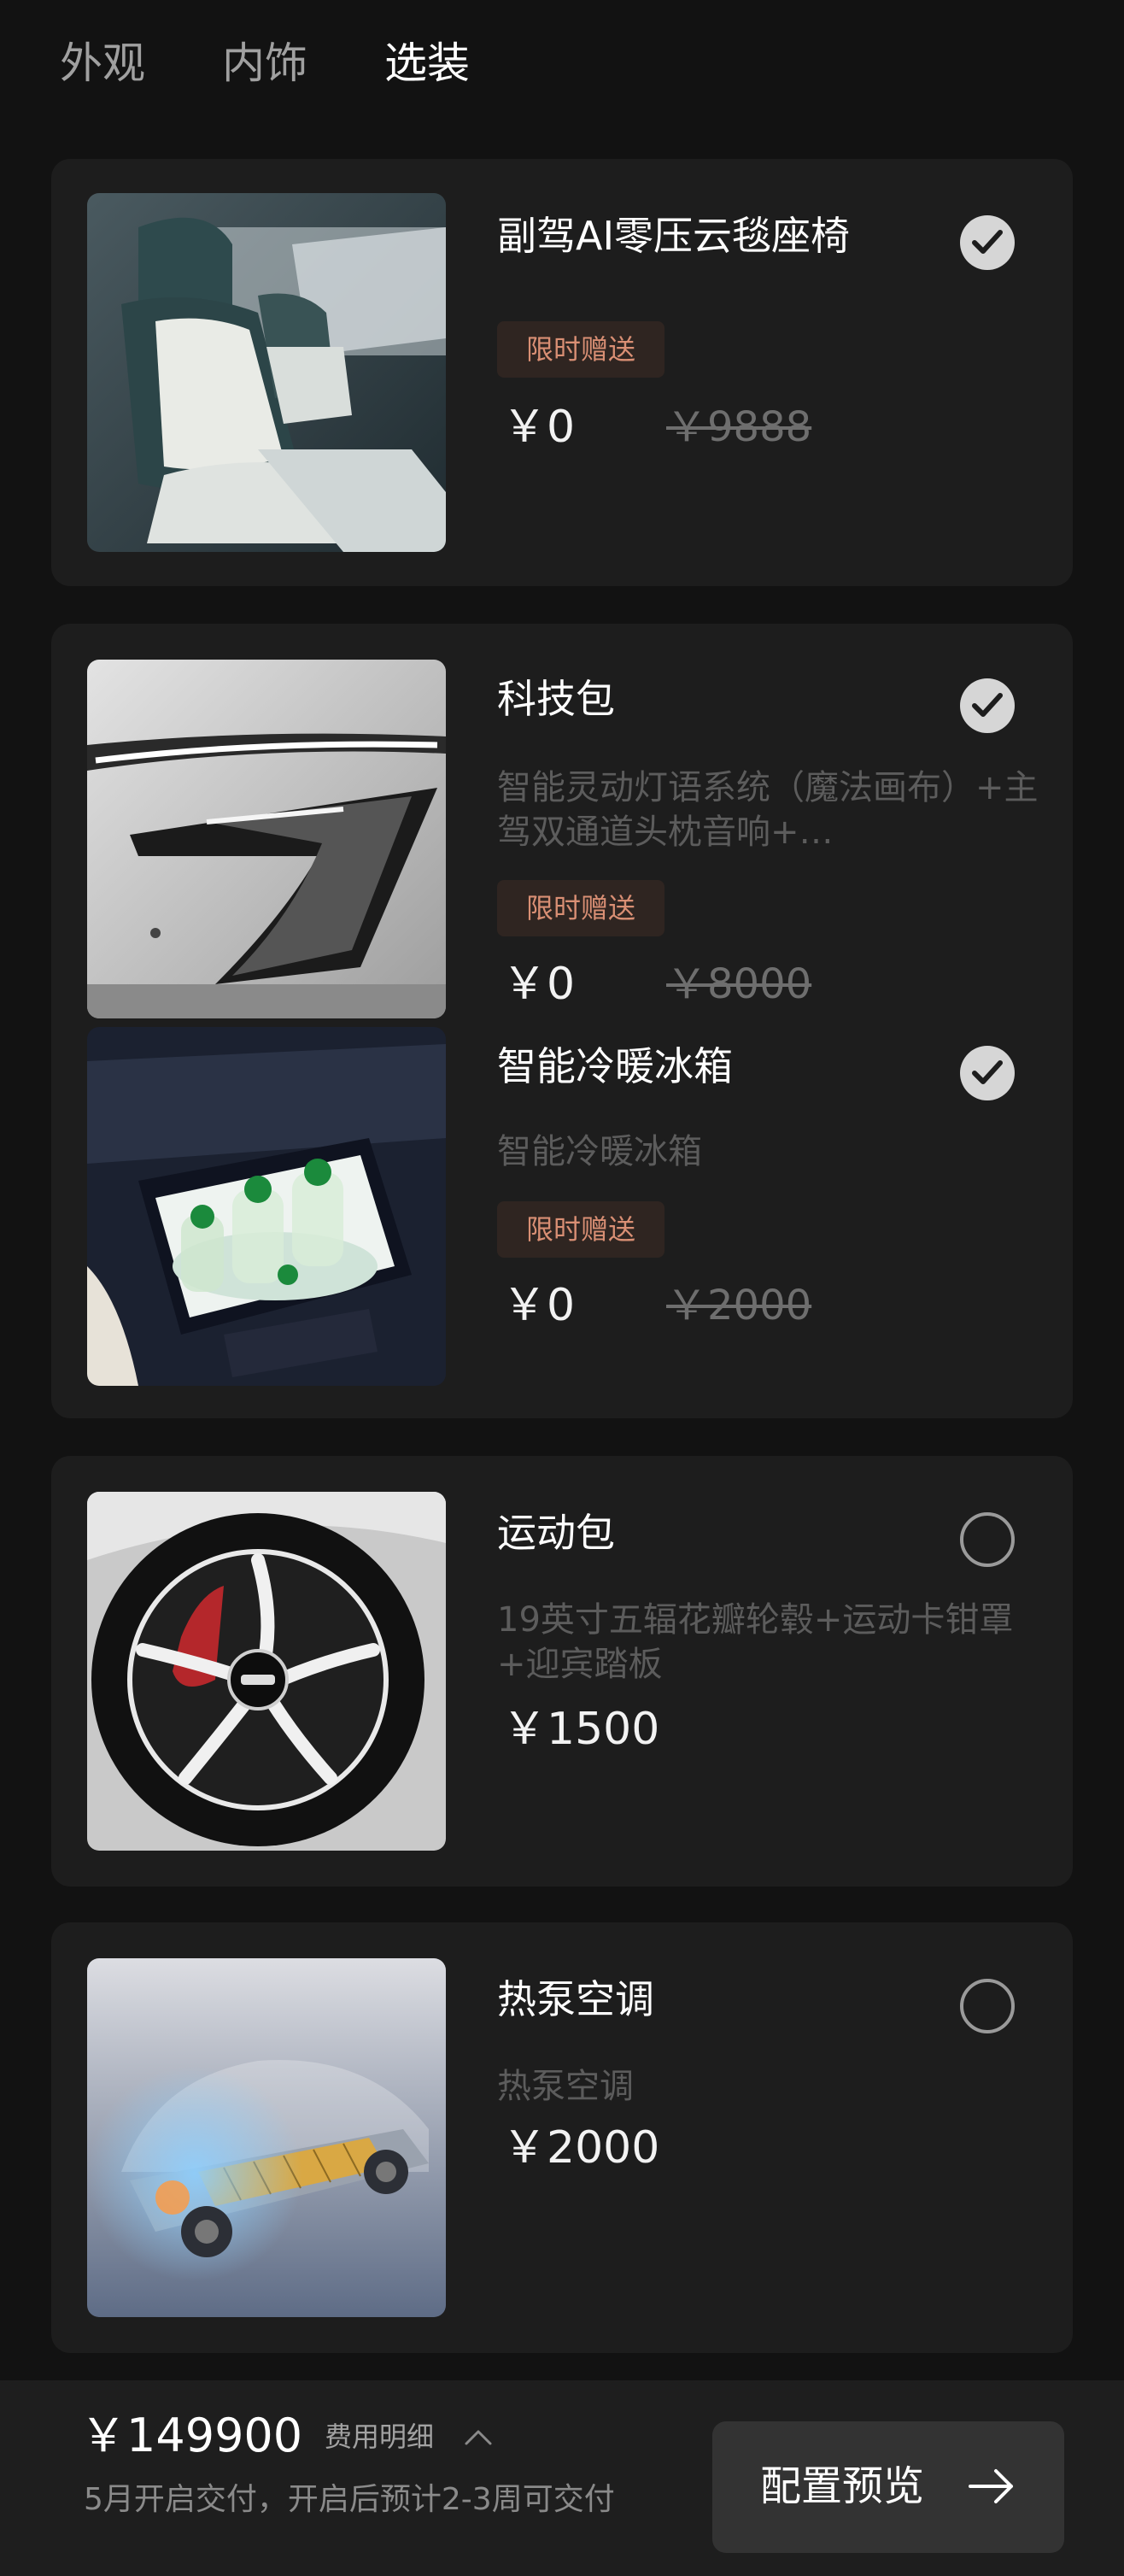  What do you see at coordinates (581, 1729) in the screenshot?
I see `option-price: ￥1500` at bounding box center [581, 1729].